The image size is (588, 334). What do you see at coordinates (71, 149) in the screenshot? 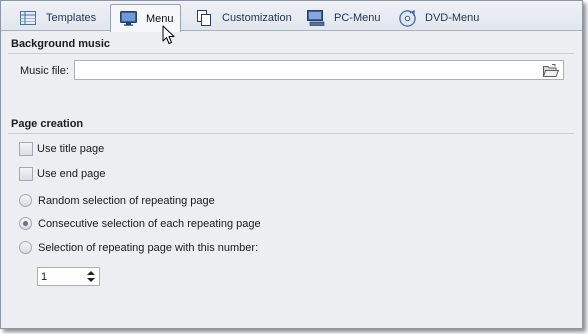
I see `use-title-page-label: Use title page` at bounding box center [71, 149].